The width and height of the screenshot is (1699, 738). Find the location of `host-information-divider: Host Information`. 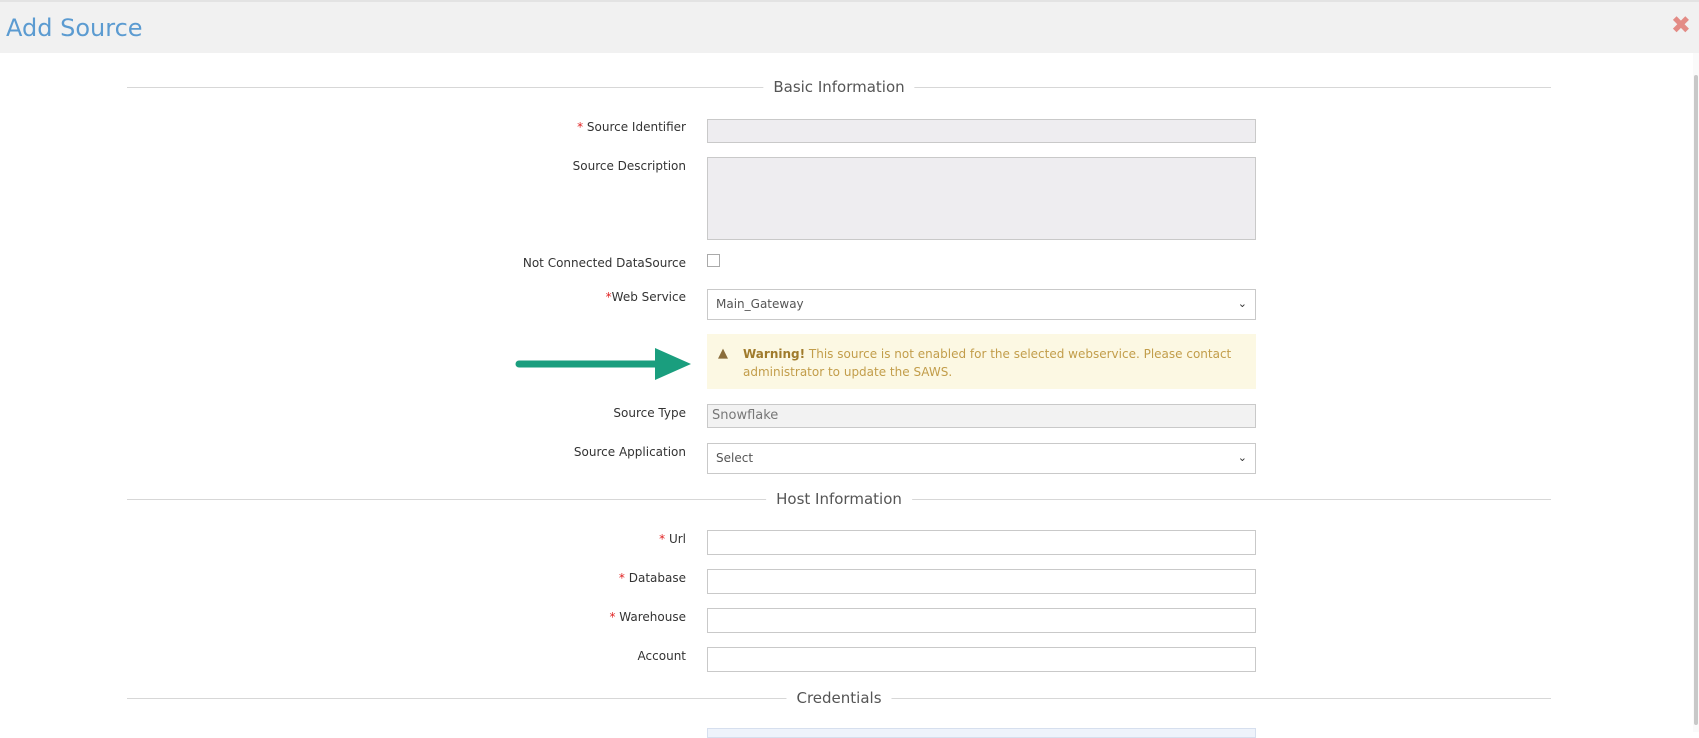

host-information-divider: Host Information is located at coordinates (839, 499).